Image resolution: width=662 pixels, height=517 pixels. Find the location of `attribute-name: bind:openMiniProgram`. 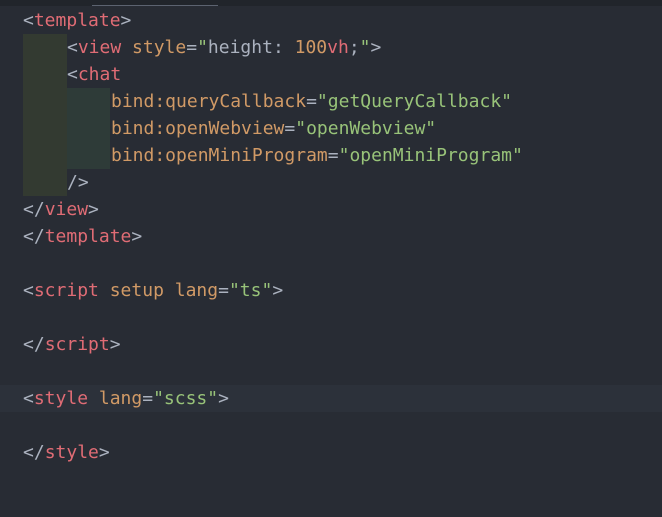

attribute-name: bind:openMiniProgram is located at coordinates (219, 155).